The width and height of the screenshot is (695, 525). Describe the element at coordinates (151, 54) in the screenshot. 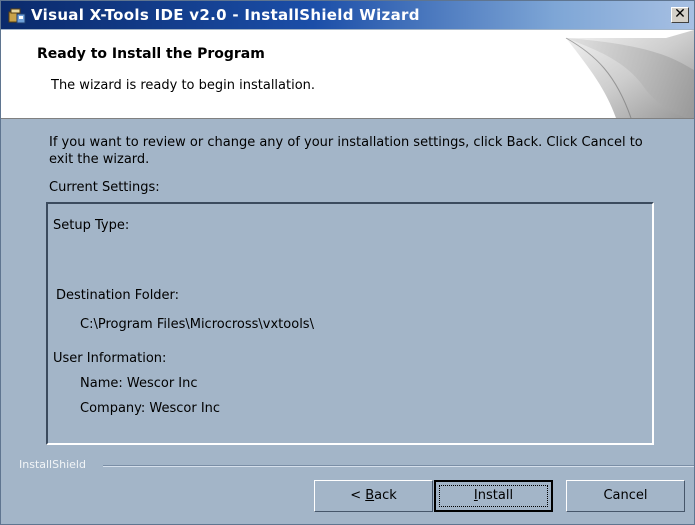

I see `page-title: Ready to Install the Program` at that location.